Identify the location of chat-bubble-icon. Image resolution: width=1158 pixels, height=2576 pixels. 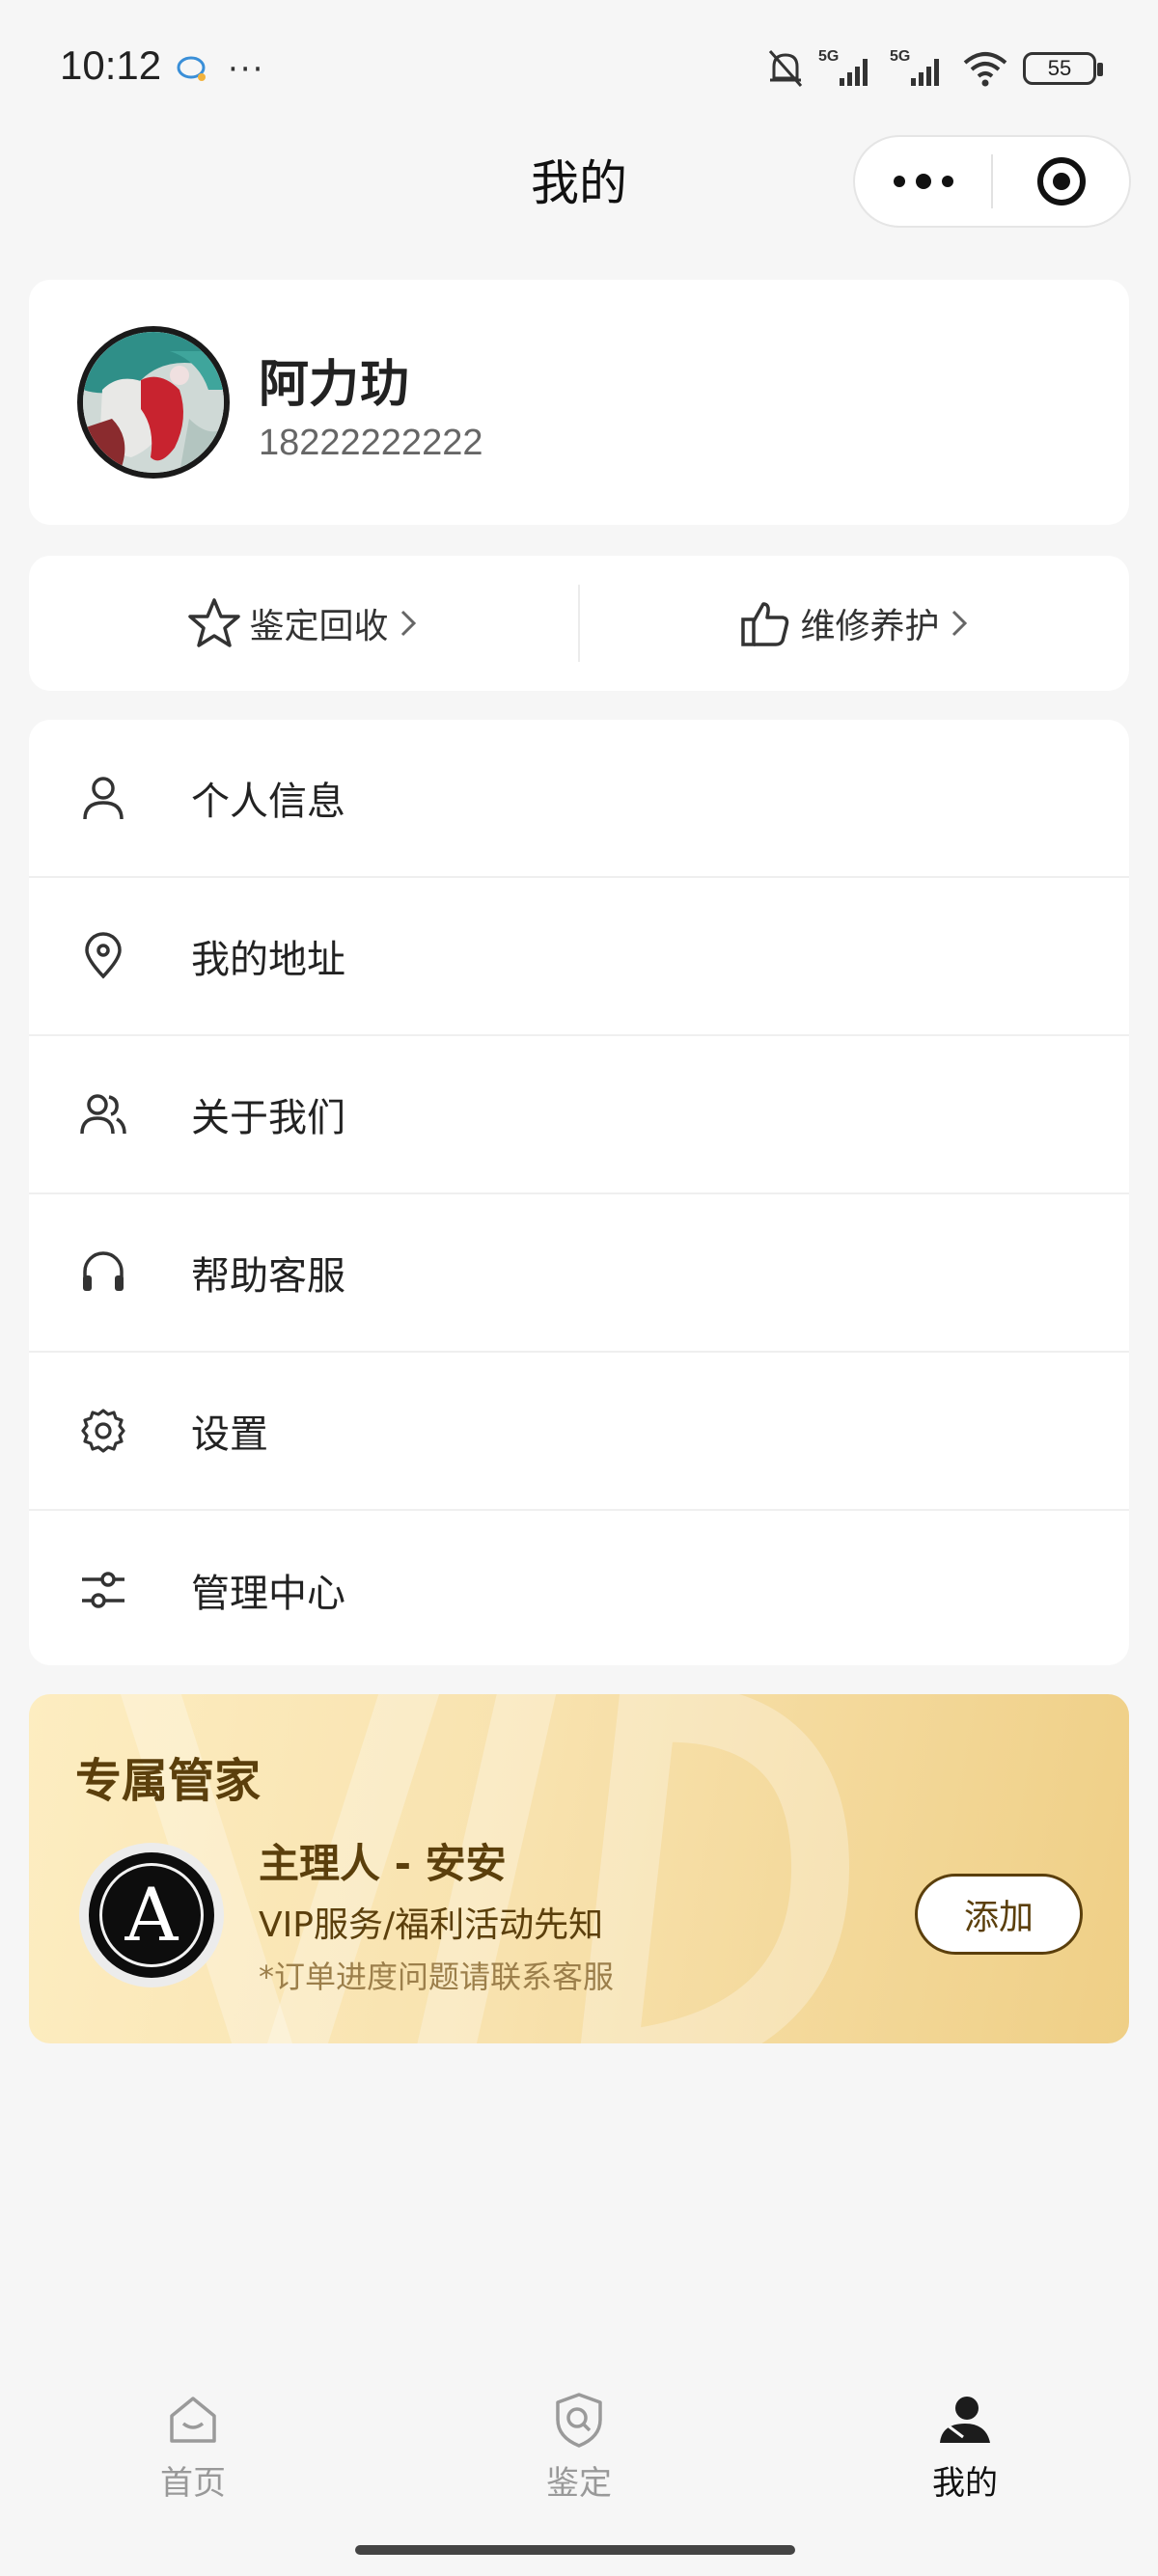
(191, 68).